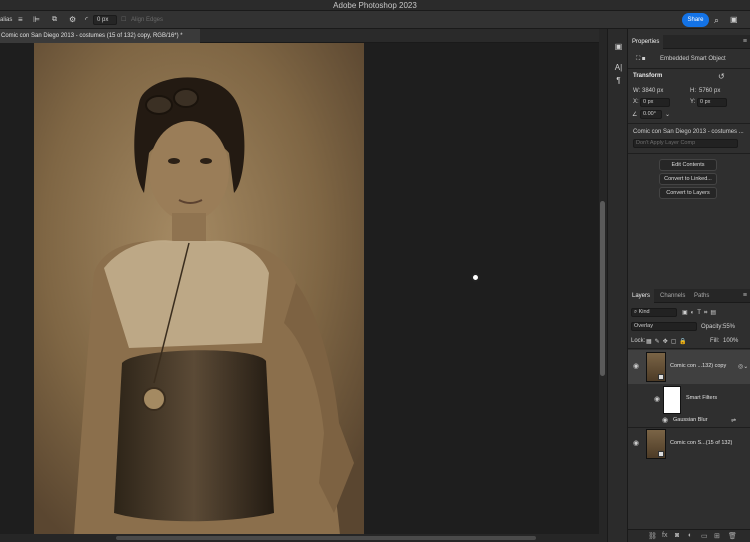 The image size is (750, 542). Describe the element at coordinates (652, 91) in the screenshot. I see `width-value: 3840 px` at that location.